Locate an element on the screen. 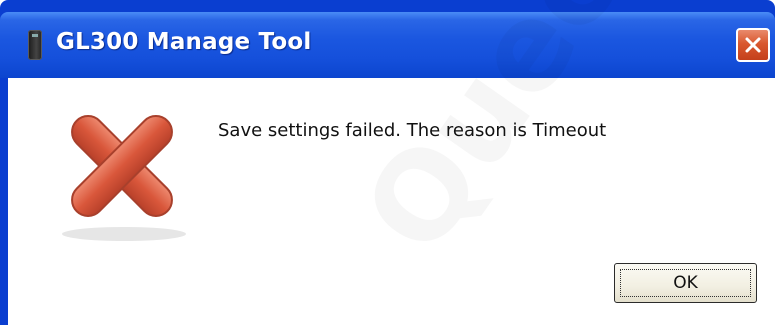  ok-button-label: OK is located at coordinates (685, 283).